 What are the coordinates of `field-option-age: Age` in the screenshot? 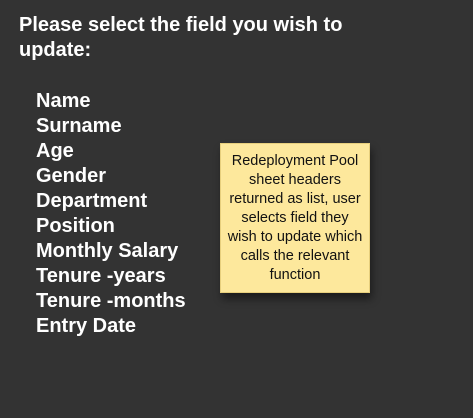 It's located at (111, 151).